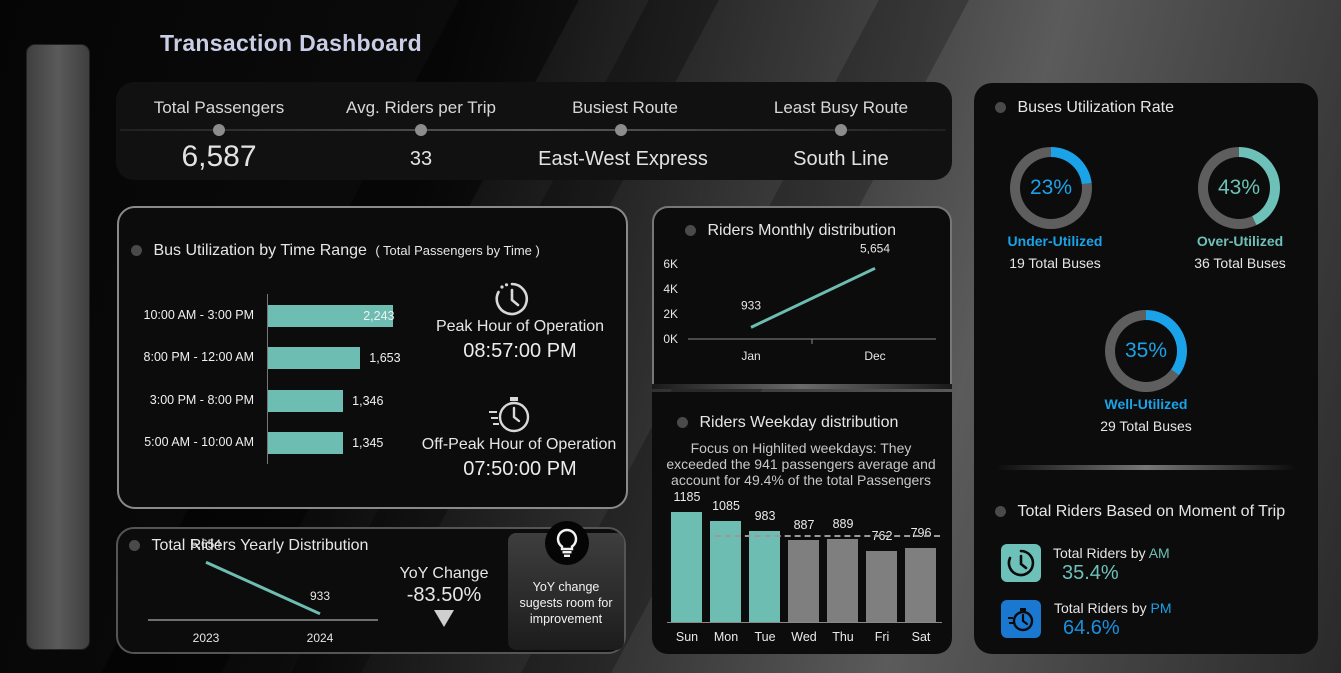  I want to click on pm-tag: PM, so click(1161, 608).